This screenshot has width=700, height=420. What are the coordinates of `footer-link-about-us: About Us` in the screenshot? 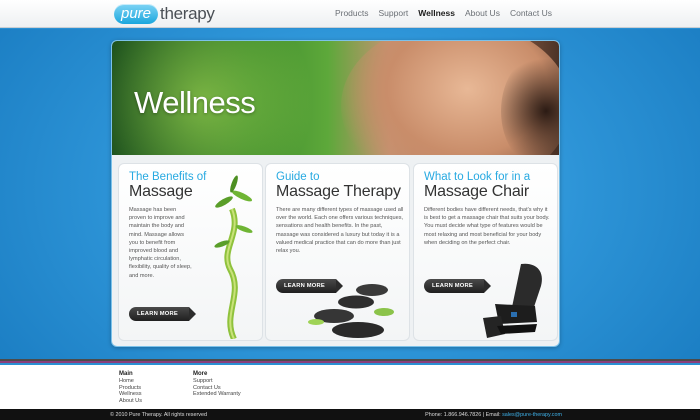 It's located at (130, 401).